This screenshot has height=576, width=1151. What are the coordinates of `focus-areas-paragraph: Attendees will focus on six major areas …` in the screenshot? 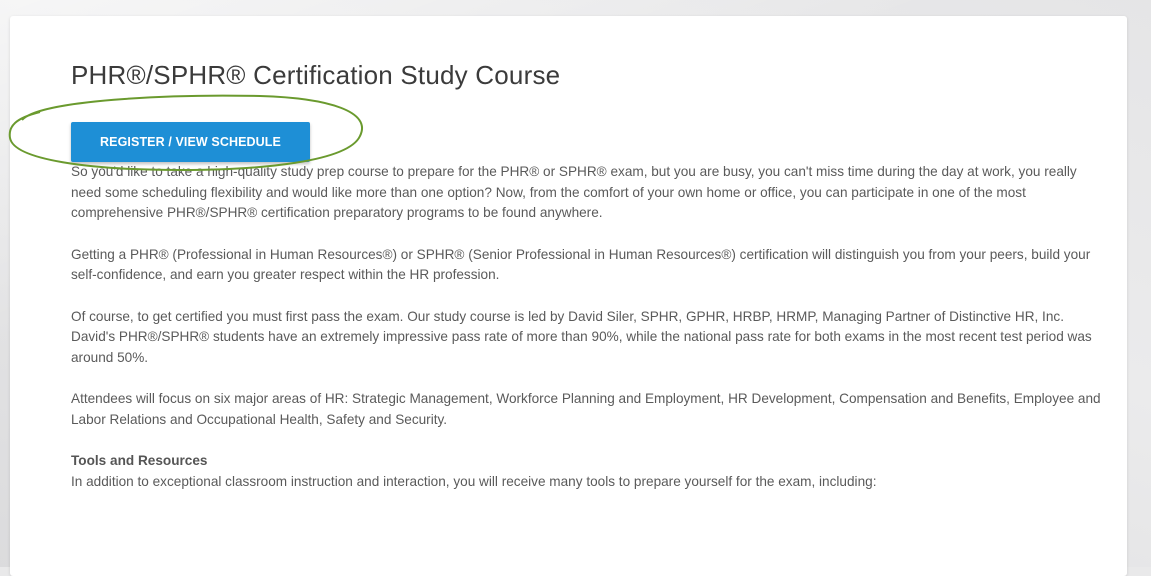 It's located at (586, 409).